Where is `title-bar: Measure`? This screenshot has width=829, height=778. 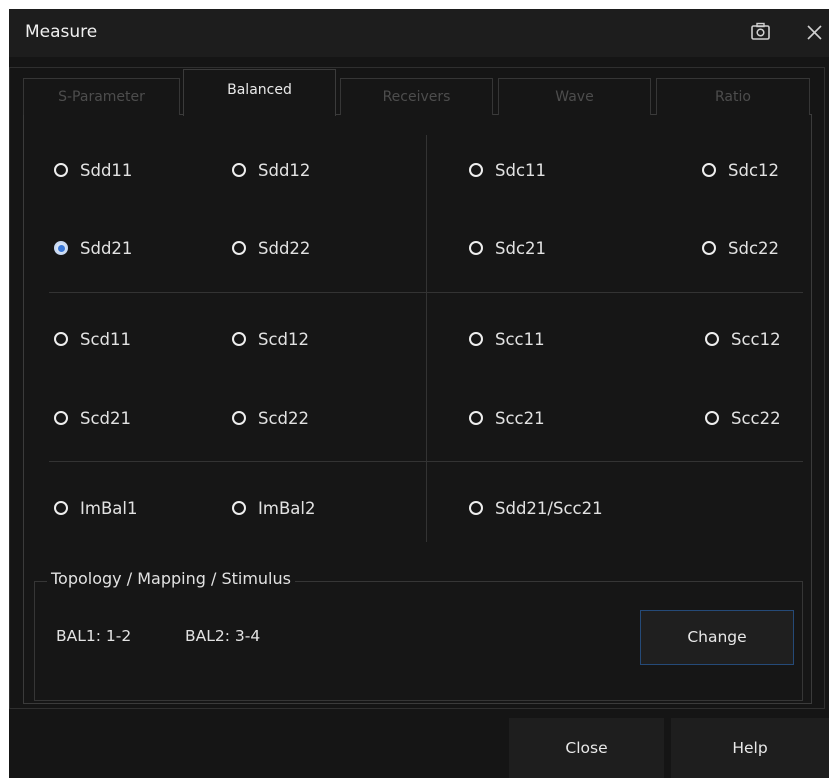
title-bar: Measure is located at coordinates (419, 33).